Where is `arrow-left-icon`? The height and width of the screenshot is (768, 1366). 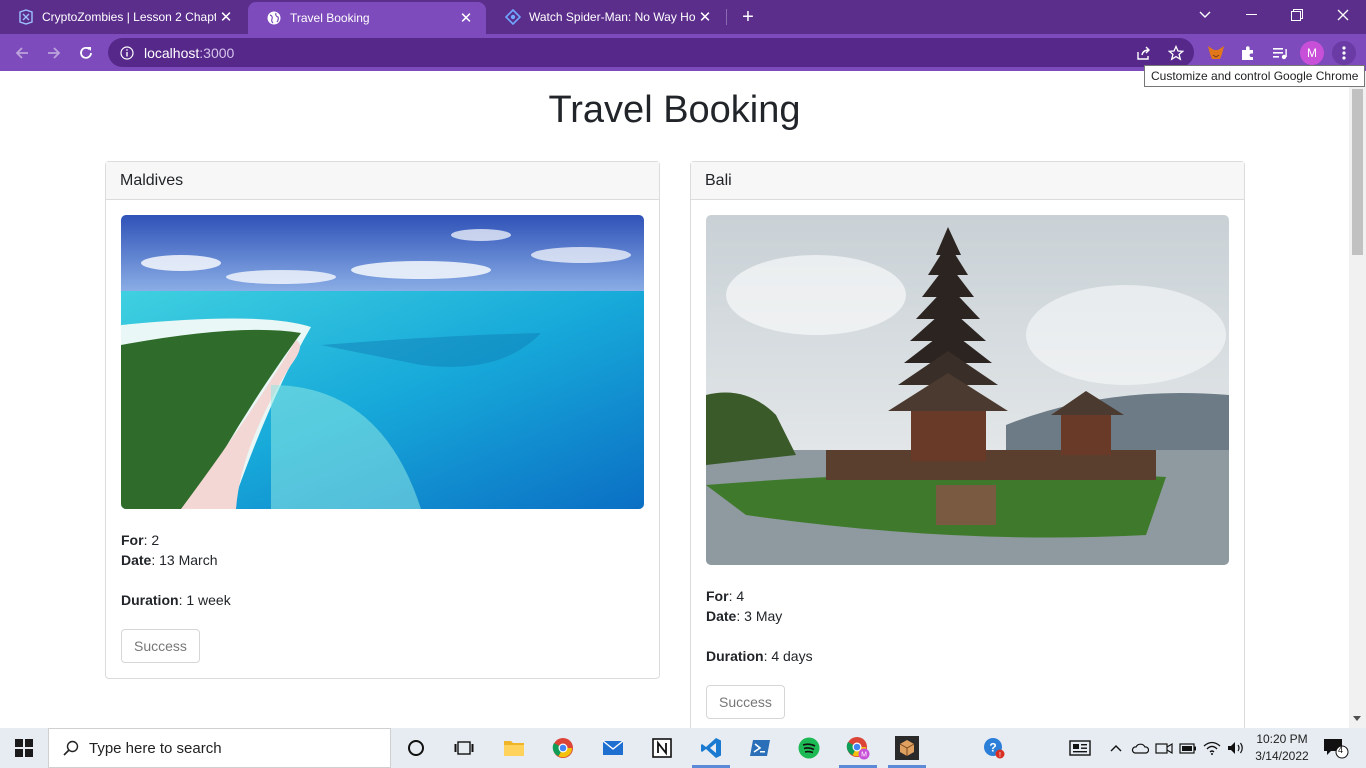 arrow-left-icon is located at coordinates (21, 53).